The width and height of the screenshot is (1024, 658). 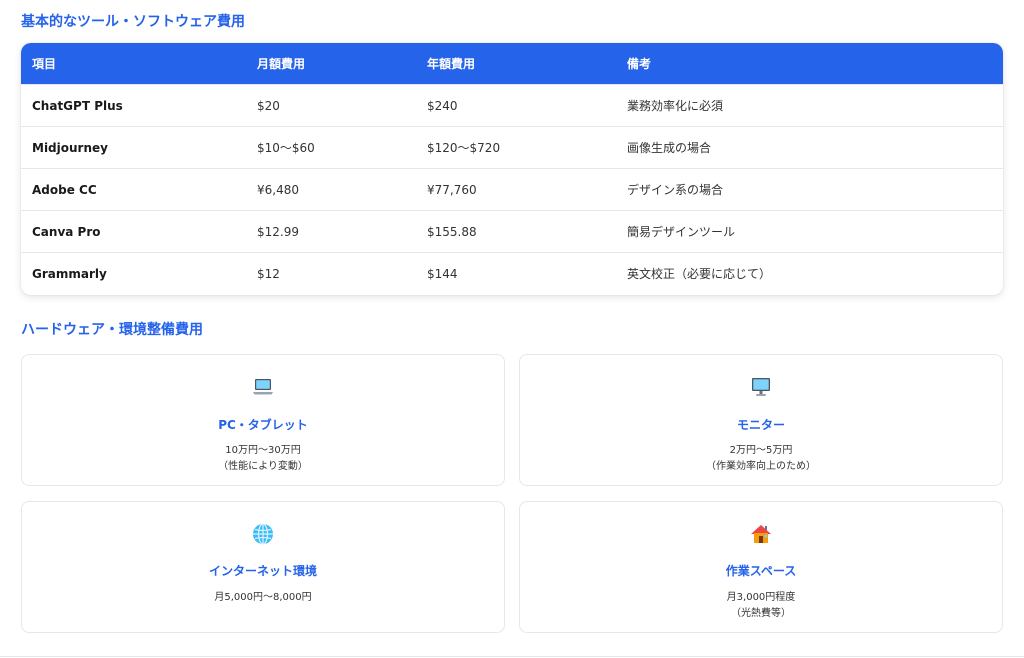 What do you see at coordinates (512, 273) in the screenshot?
I see `table-row: Grammarly $12 $144 英文校正（必要に応じて）` at bounding box center [512, 273].